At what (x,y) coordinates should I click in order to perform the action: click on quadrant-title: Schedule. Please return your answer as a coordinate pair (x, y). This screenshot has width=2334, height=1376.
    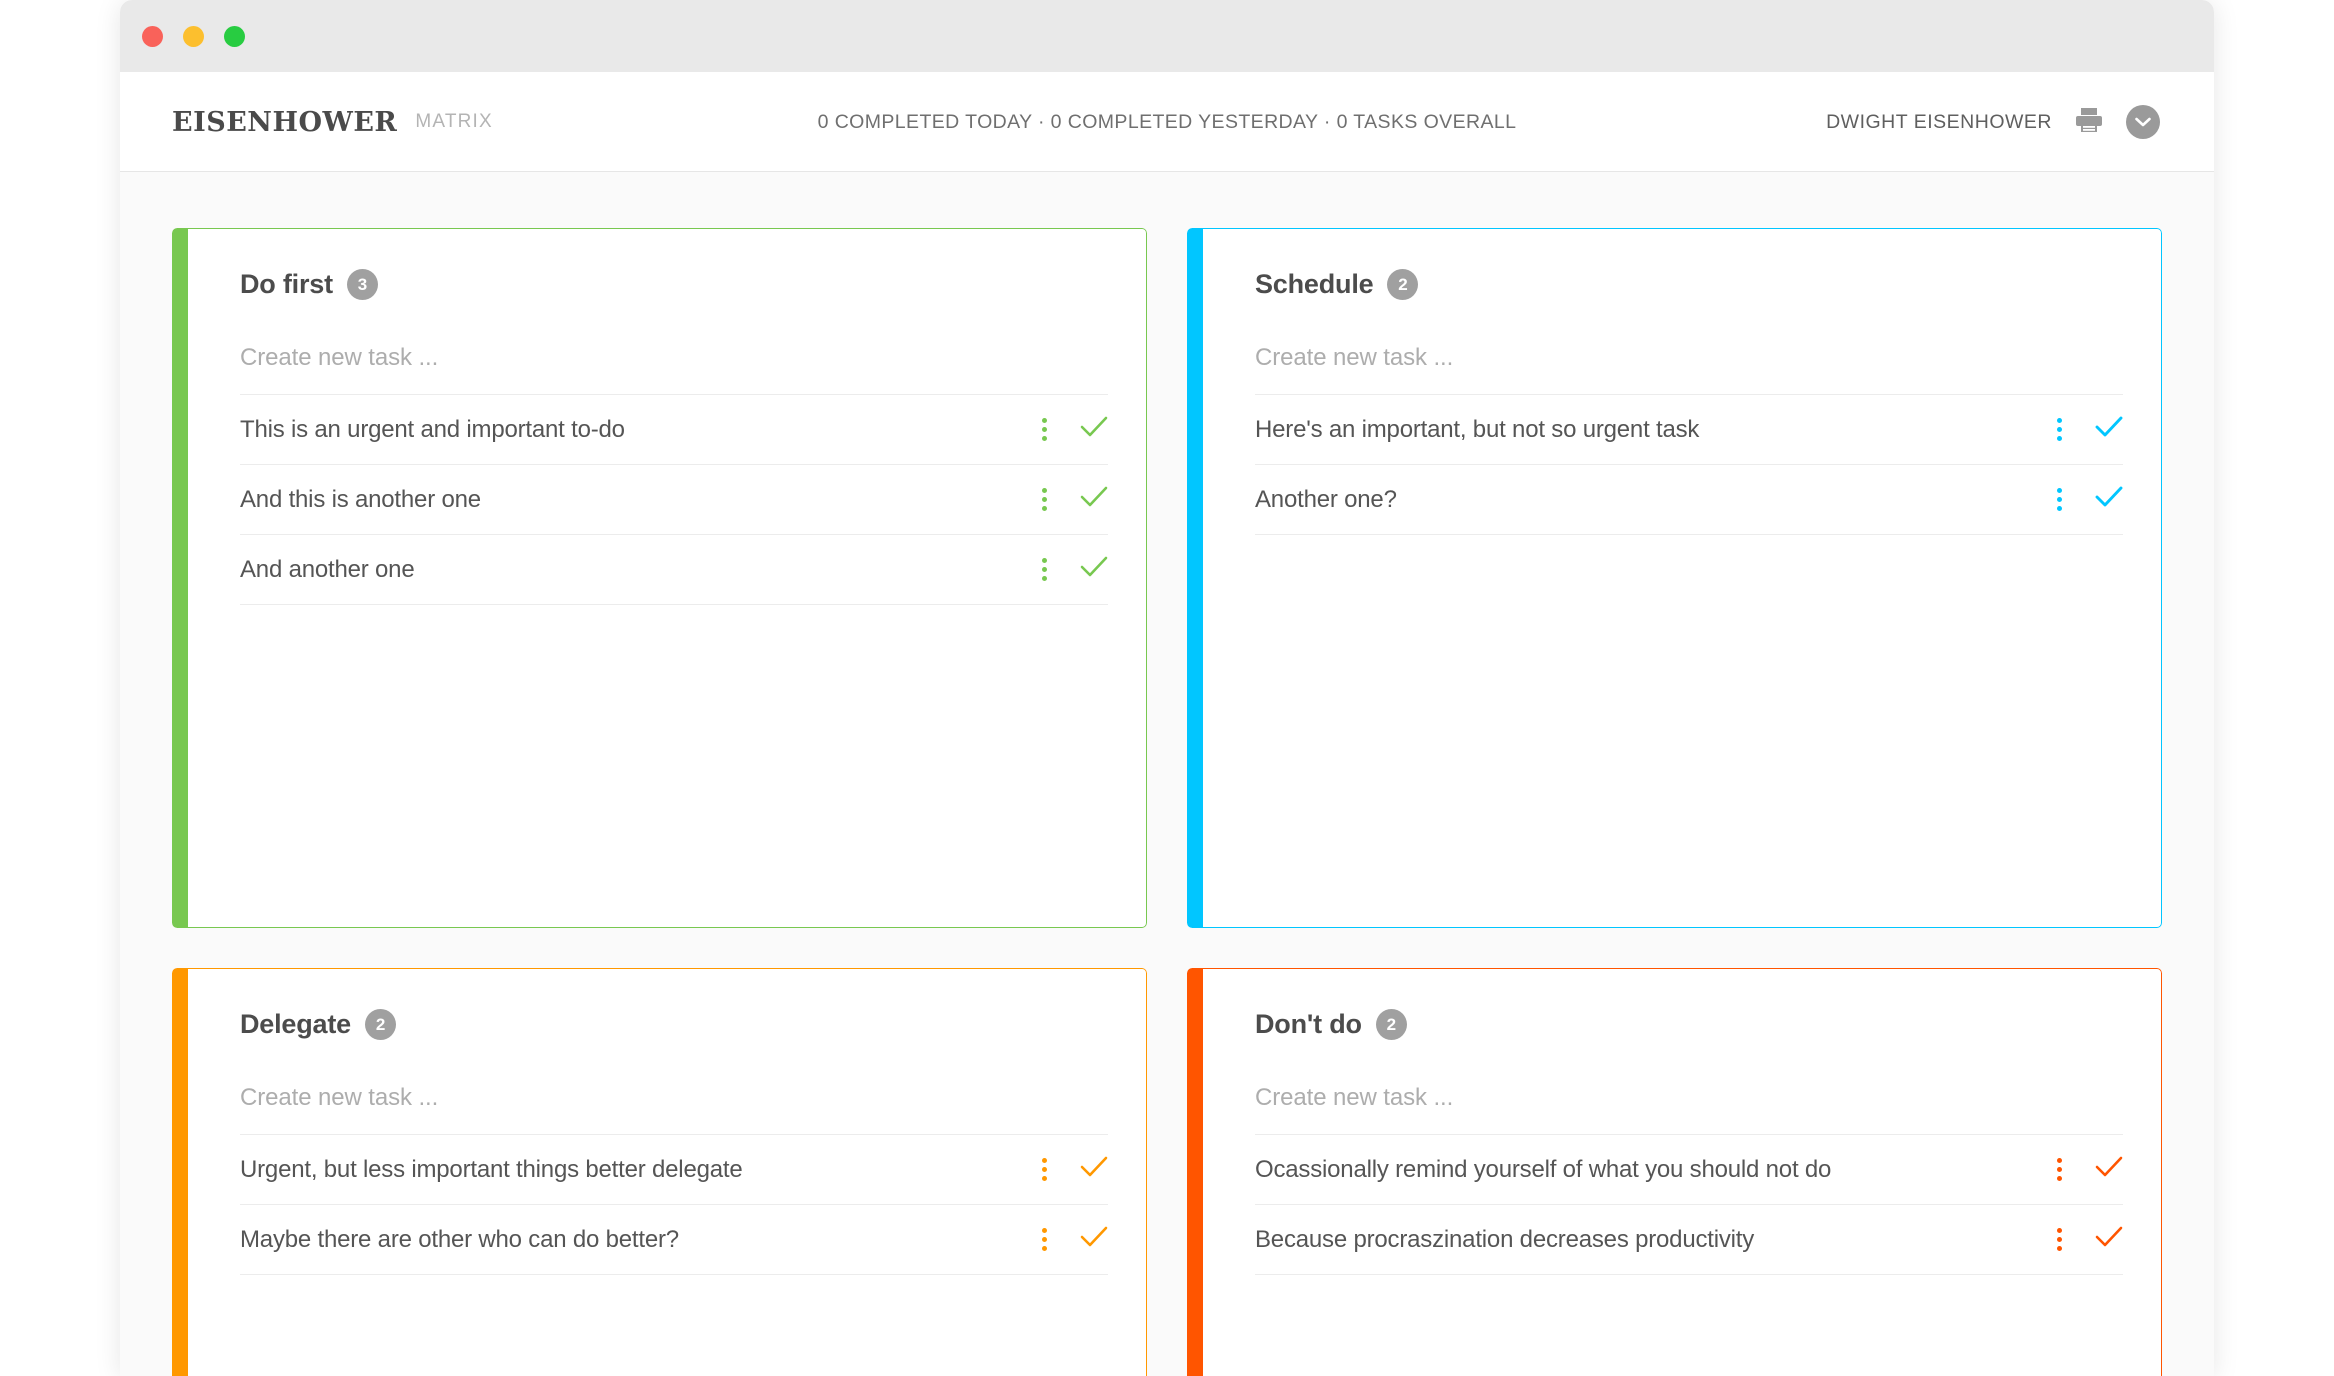
    Looking at the image, I should click on (1314, 284).